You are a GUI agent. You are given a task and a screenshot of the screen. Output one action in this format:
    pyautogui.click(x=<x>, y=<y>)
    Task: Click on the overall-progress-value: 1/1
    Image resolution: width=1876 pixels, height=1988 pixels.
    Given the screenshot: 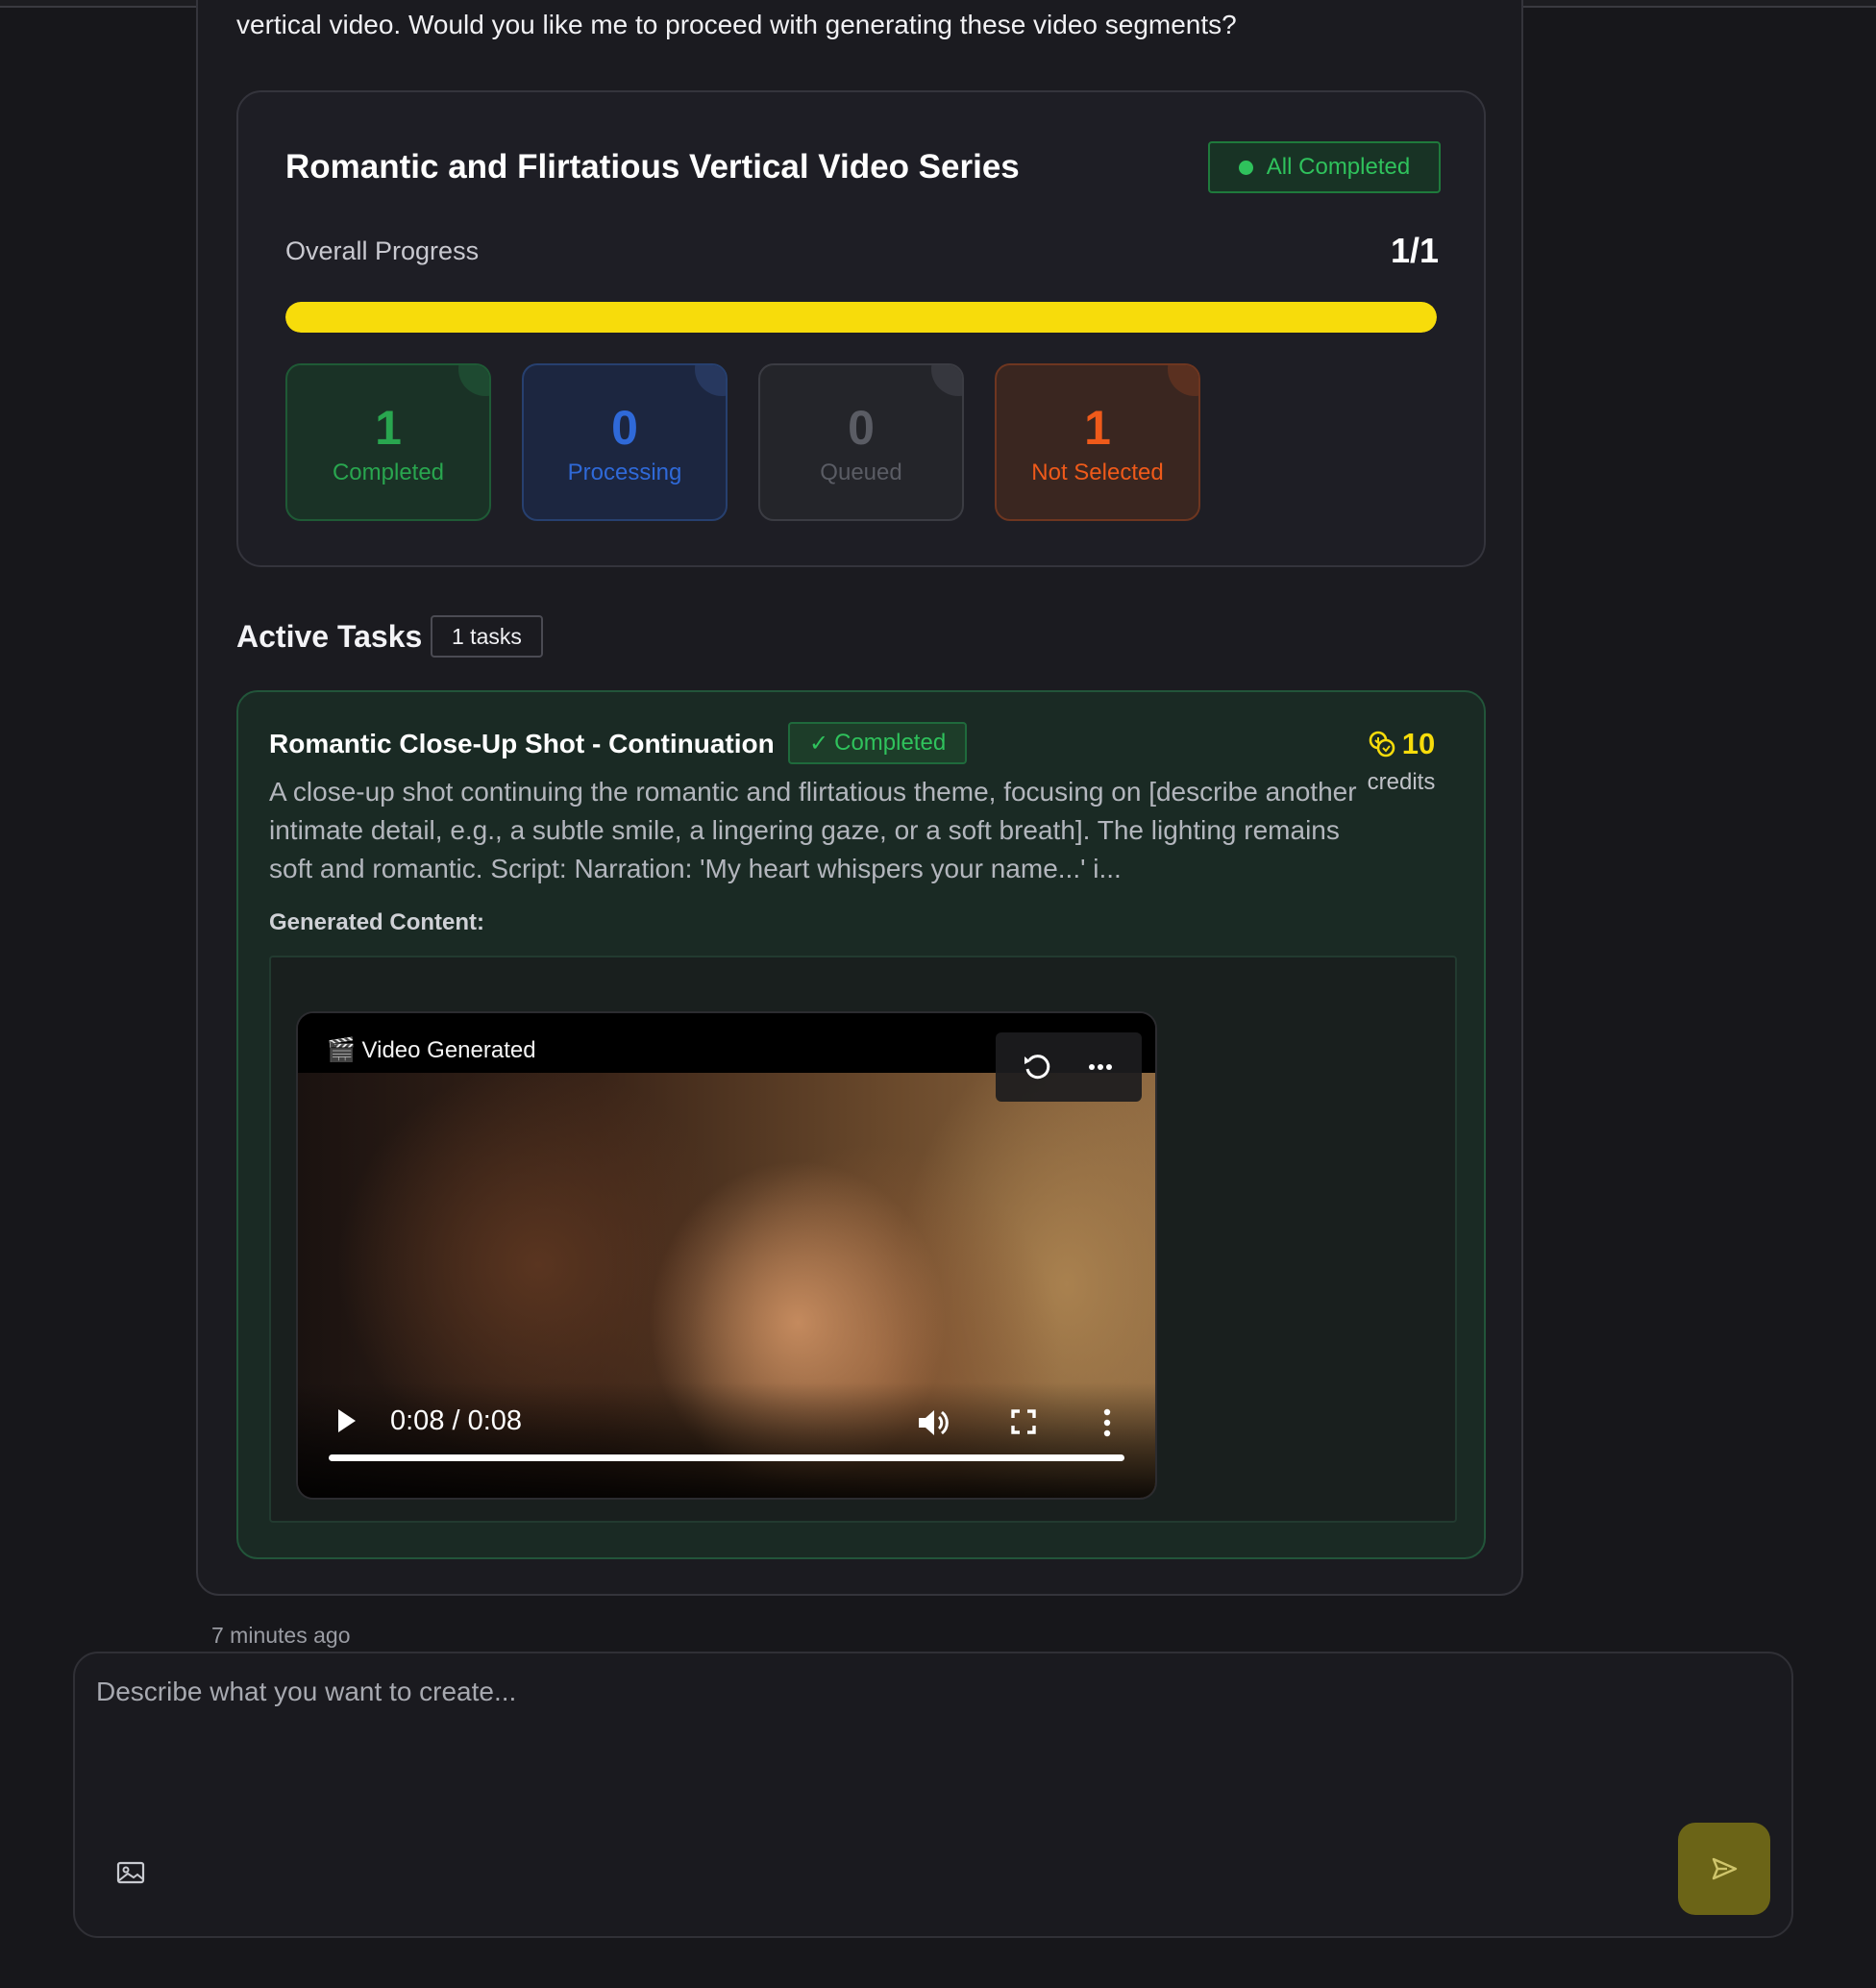 What is the action you would take?
    pyautogui.click(x=1414, y=251)
    